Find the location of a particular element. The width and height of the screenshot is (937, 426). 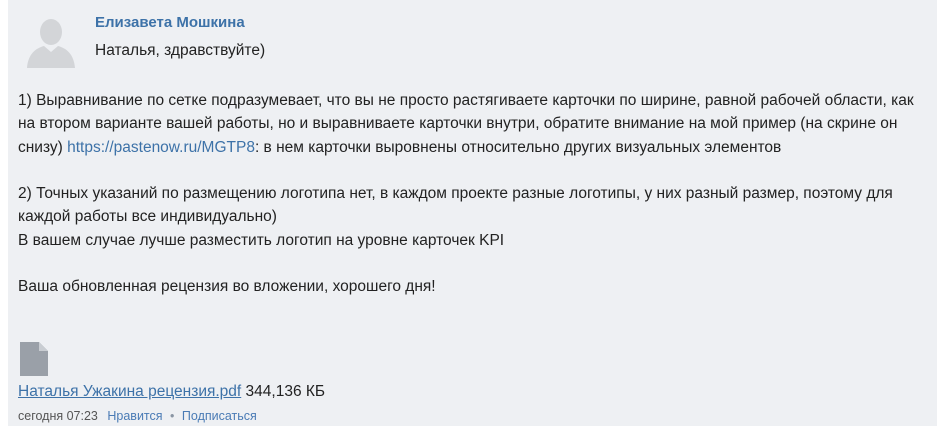

subscribe-button: Подписаться is located at coordinates (219, 416).